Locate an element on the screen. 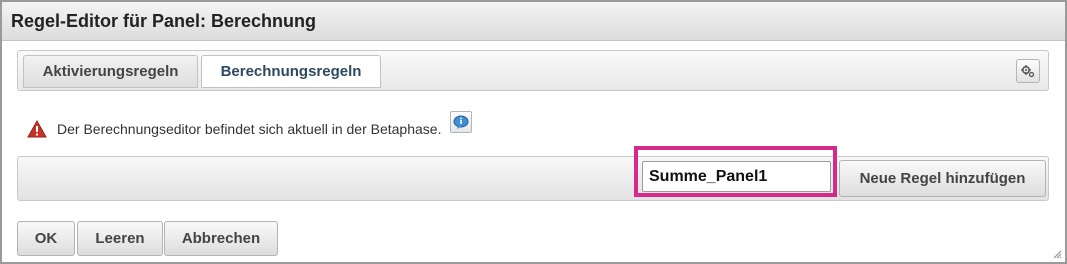  info-button is located at coordinates (461, 122).